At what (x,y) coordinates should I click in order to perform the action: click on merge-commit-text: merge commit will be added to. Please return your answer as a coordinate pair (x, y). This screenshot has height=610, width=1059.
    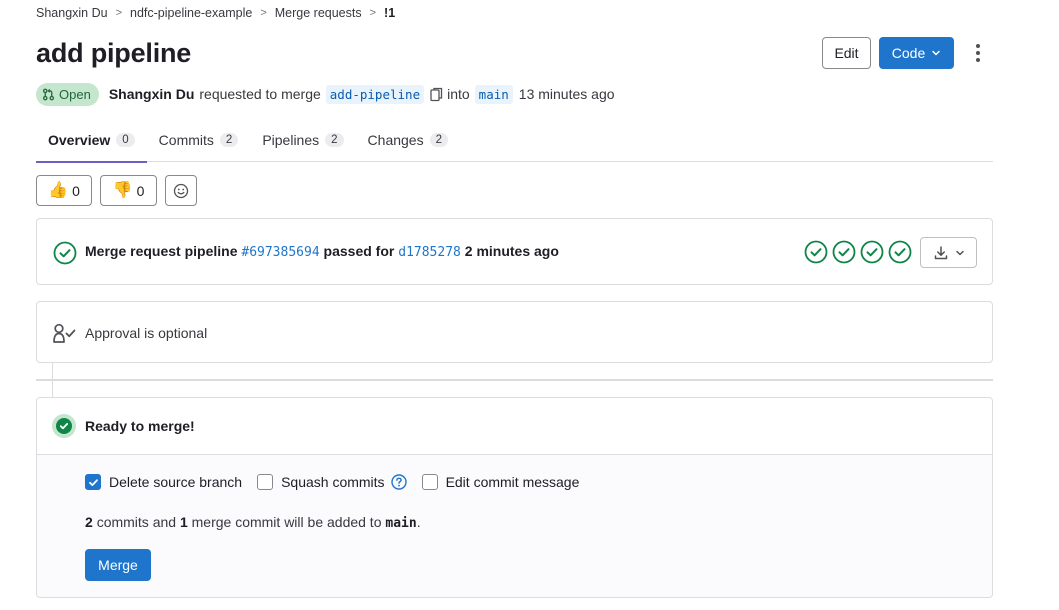
    Looking at the image, I should click on (286, 522).